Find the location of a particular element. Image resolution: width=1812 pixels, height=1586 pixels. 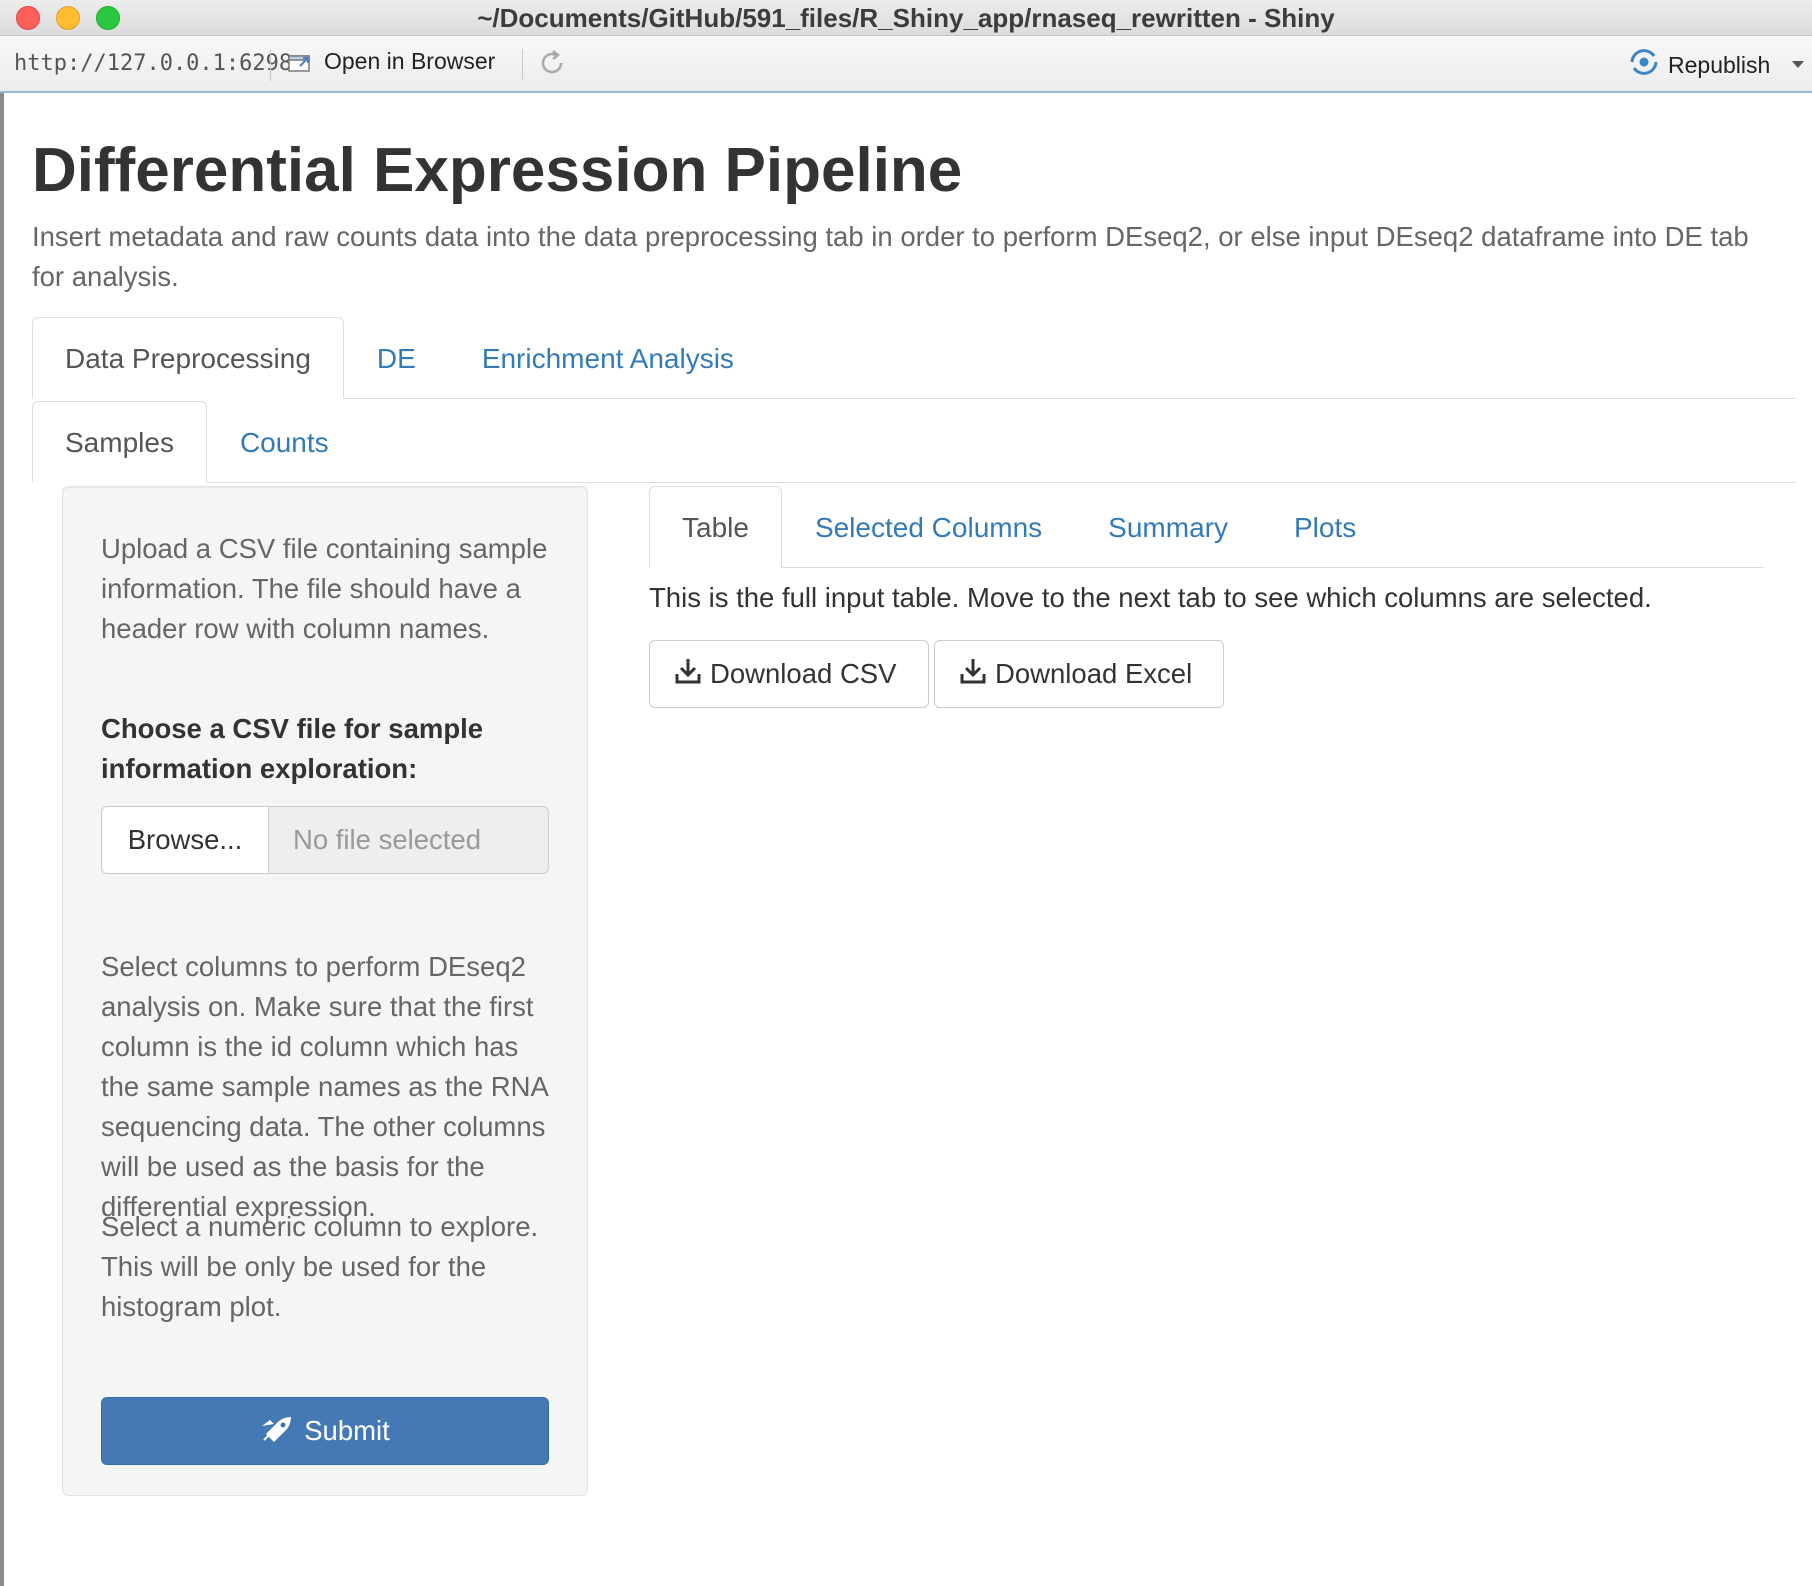

url-display: http://127.0.0.1:6298 is located at coordinates (153, 63).